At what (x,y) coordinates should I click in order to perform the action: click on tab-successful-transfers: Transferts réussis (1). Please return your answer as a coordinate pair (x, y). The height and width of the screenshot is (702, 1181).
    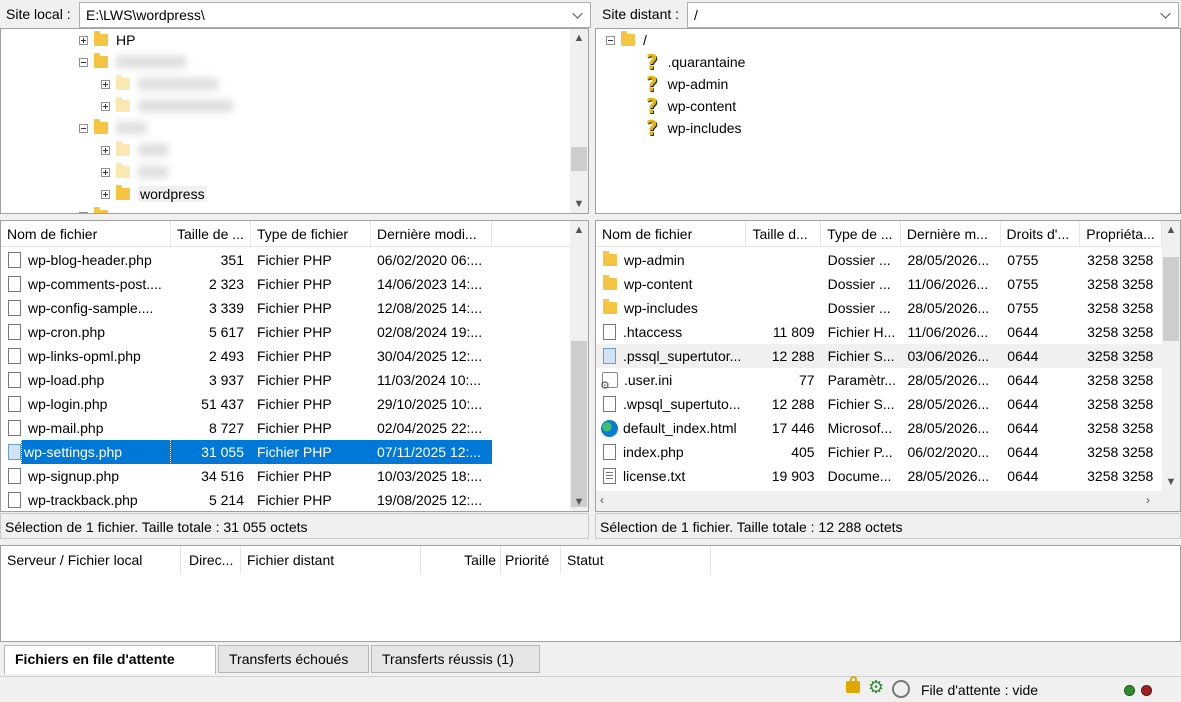
    Looking at the image, I should click on (455, 659).